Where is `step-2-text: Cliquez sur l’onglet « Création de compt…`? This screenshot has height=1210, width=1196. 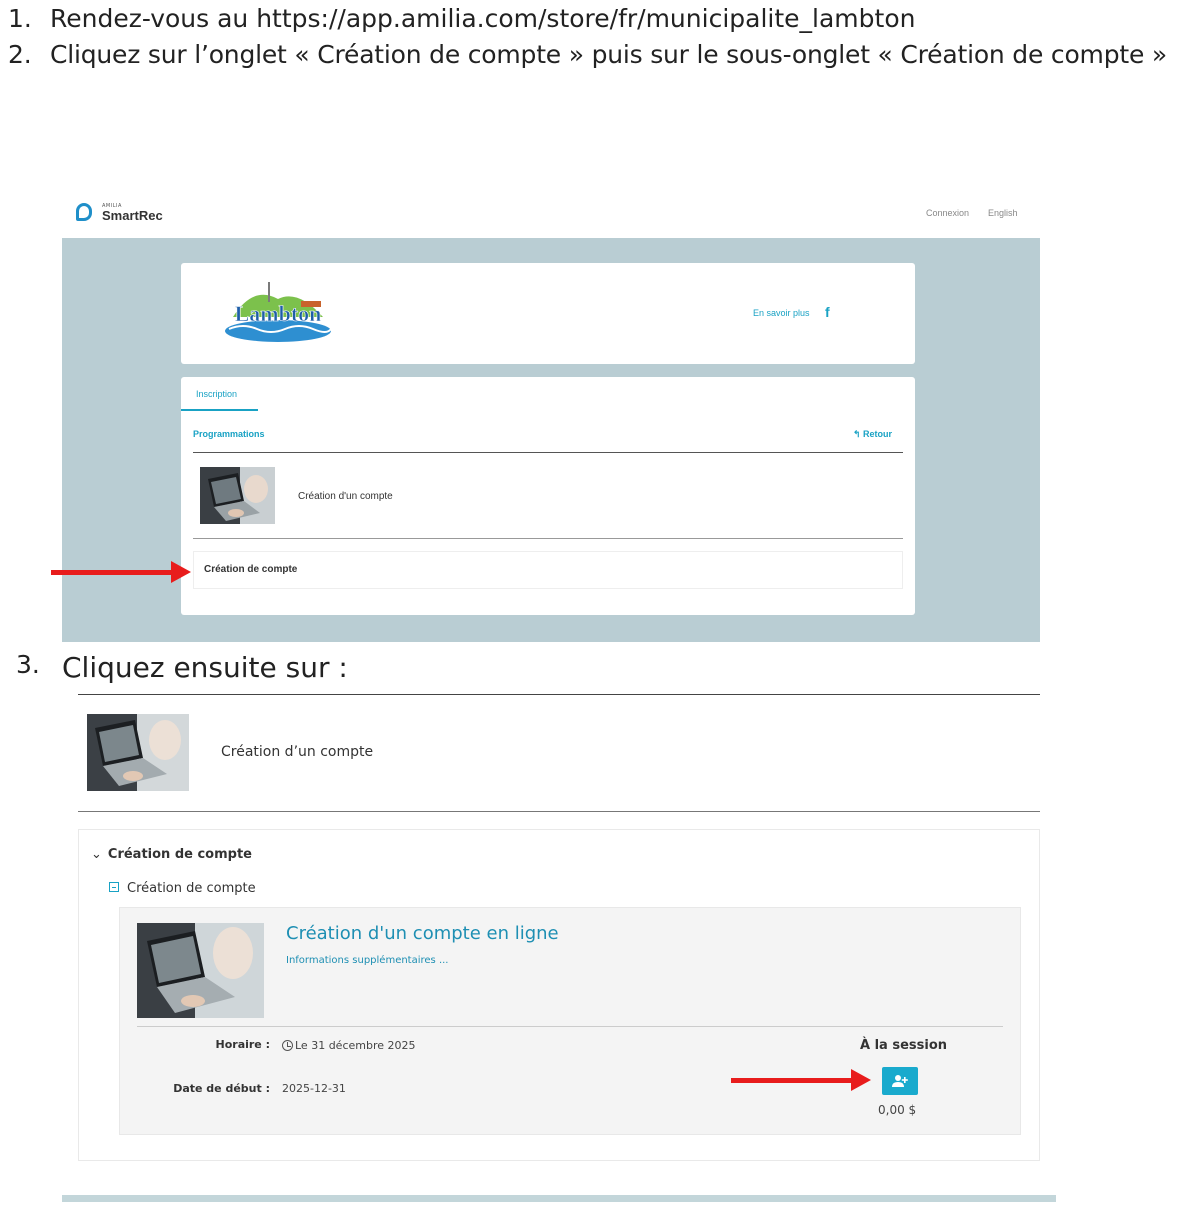 step-2-text: Cliquez sur l’onglet « Création de compt… is located at coordinates (608, 54).